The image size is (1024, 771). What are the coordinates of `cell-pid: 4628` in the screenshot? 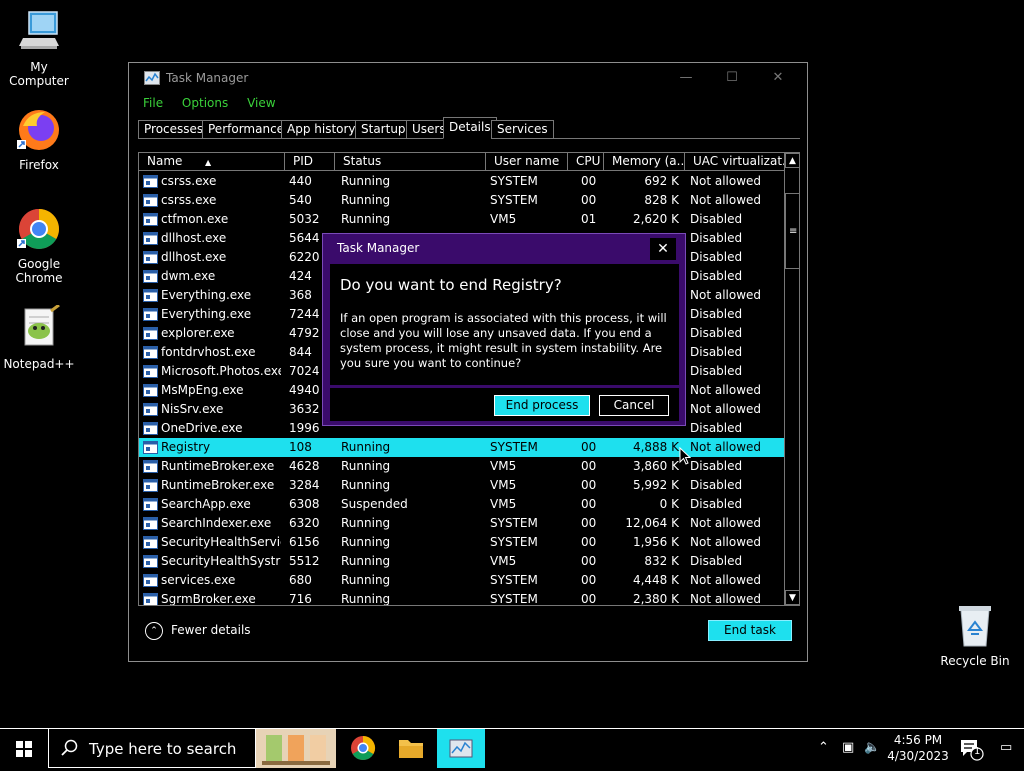 It's located at (304, 466).